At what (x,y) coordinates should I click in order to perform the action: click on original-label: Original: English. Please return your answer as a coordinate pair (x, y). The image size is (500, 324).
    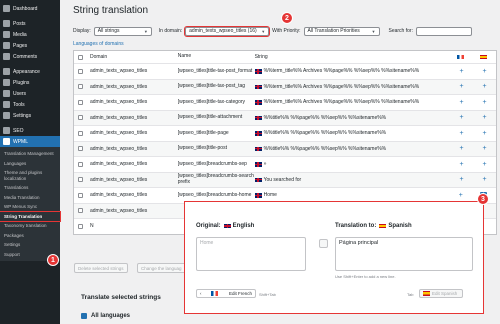
    Looking at the image, I should click on (225, 226).